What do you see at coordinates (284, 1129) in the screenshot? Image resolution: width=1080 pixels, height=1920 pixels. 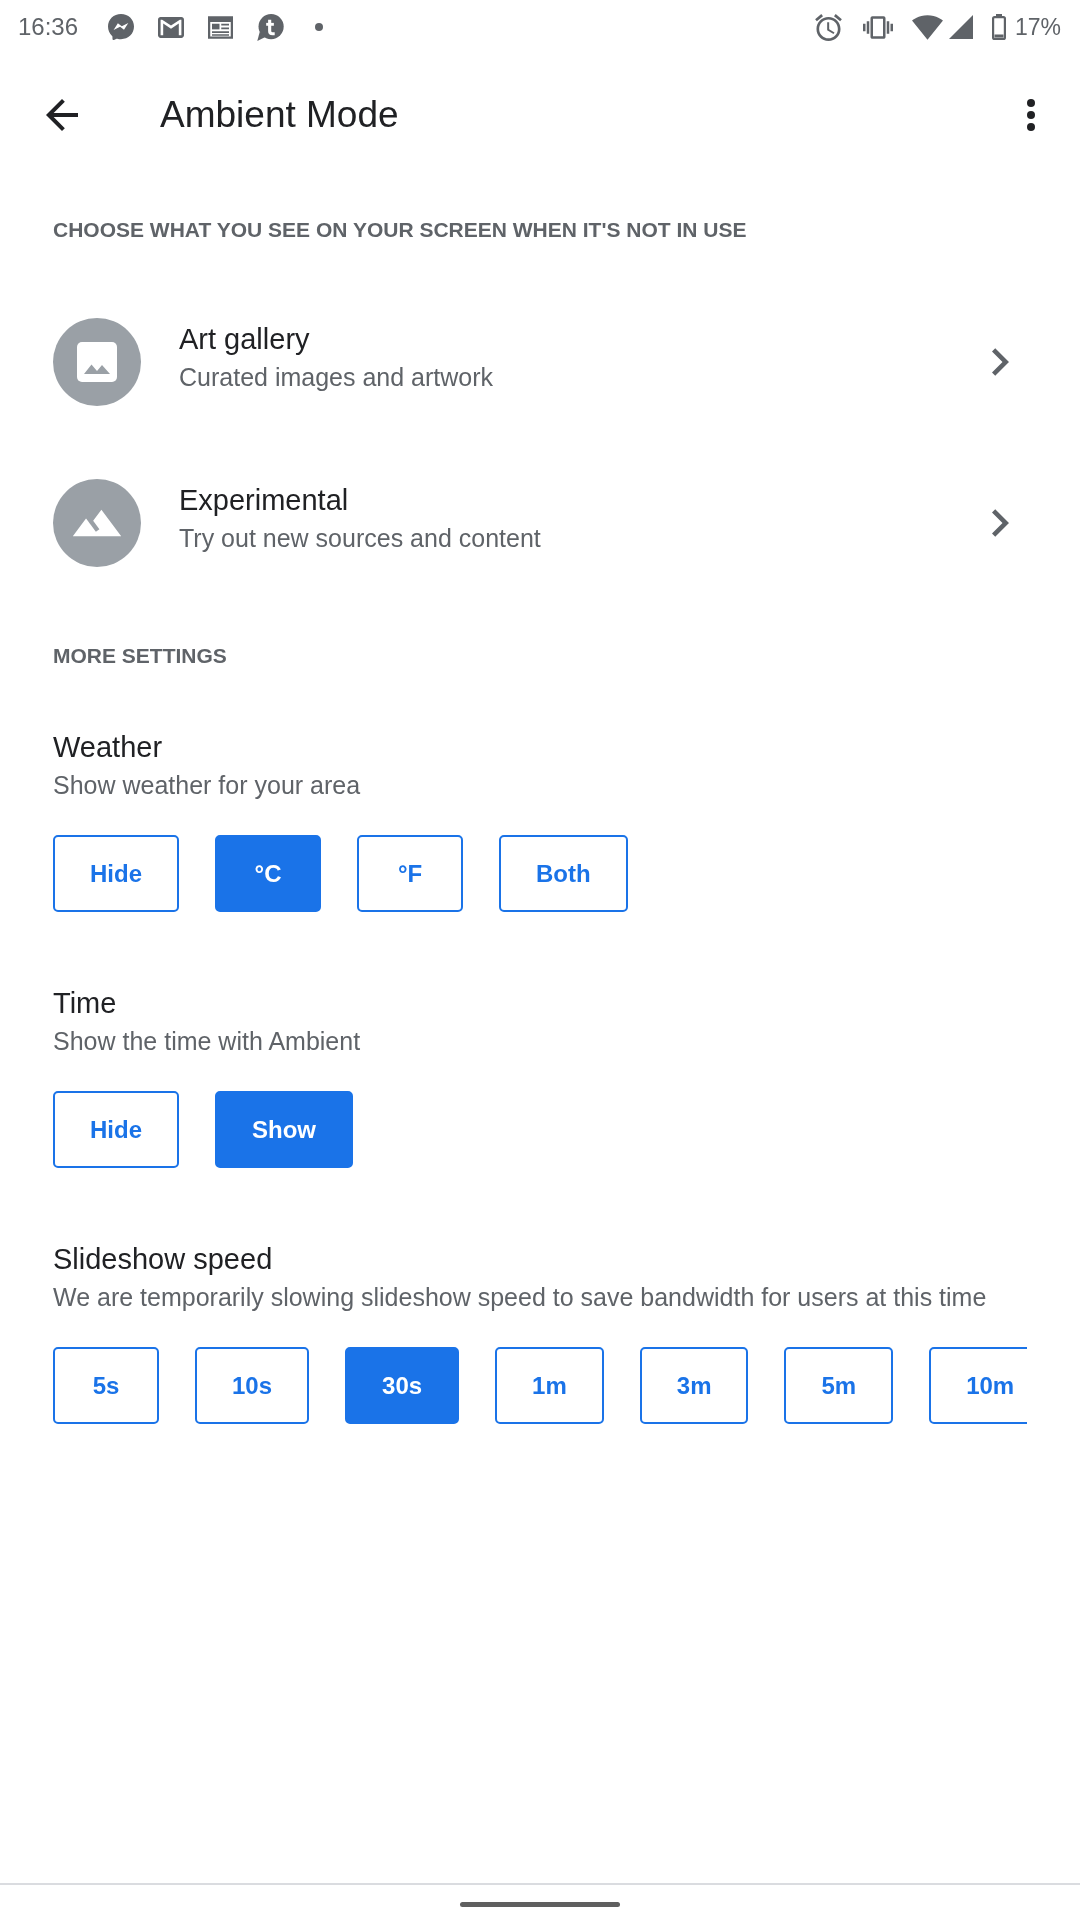 I see `option-button: Show` at bounding box center [284, 1129].